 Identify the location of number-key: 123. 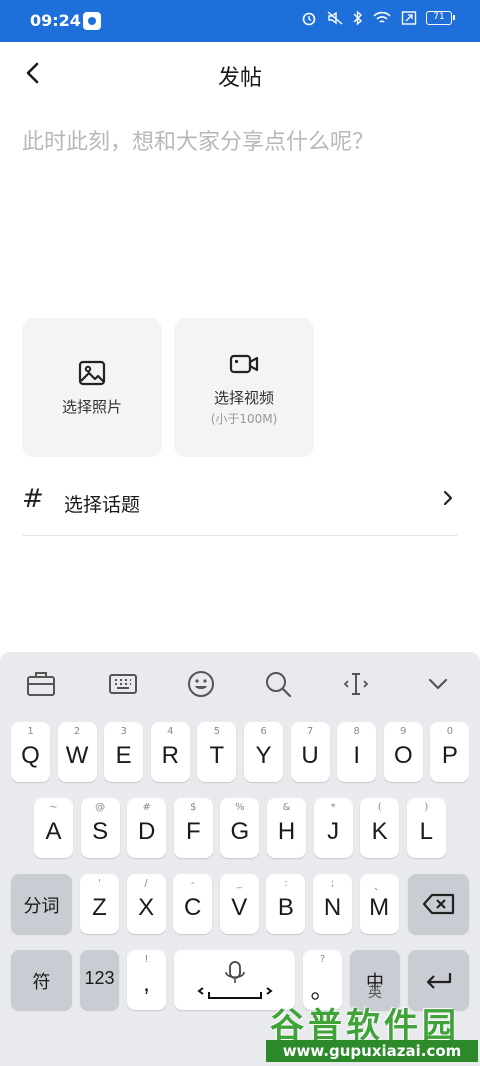
(99, 980).